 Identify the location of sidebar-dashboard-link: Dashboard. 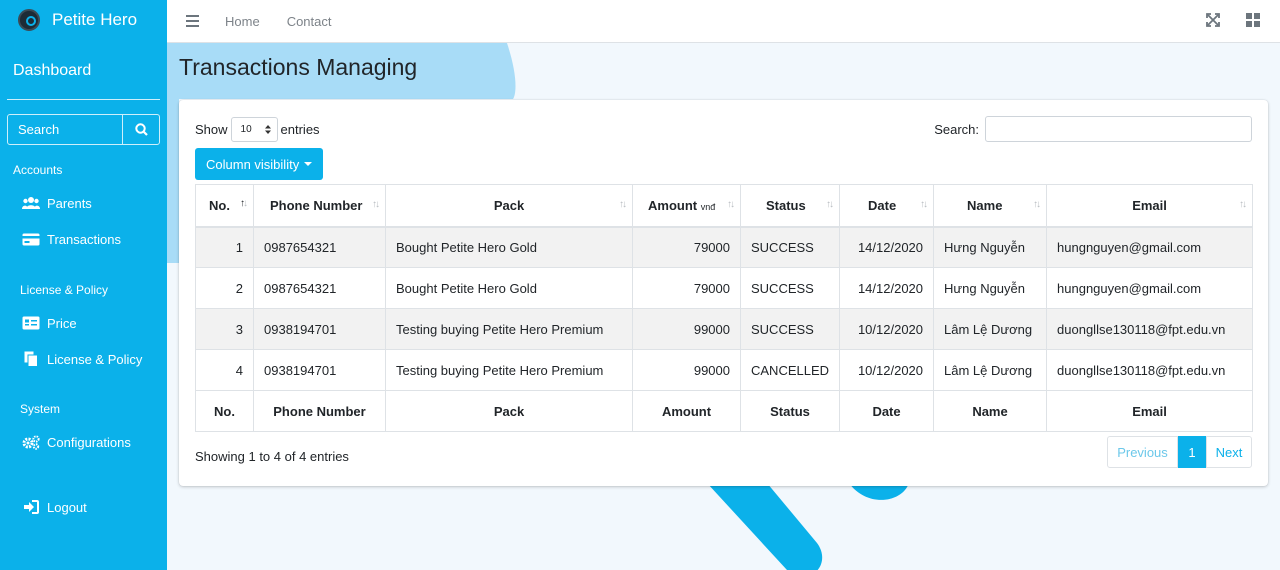
(83, 71).